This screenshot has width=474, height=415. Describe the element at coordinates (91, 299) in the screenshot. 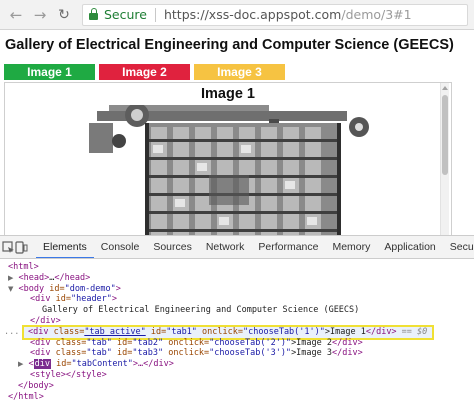

I see `dom-attr-value: "header"` at that location.